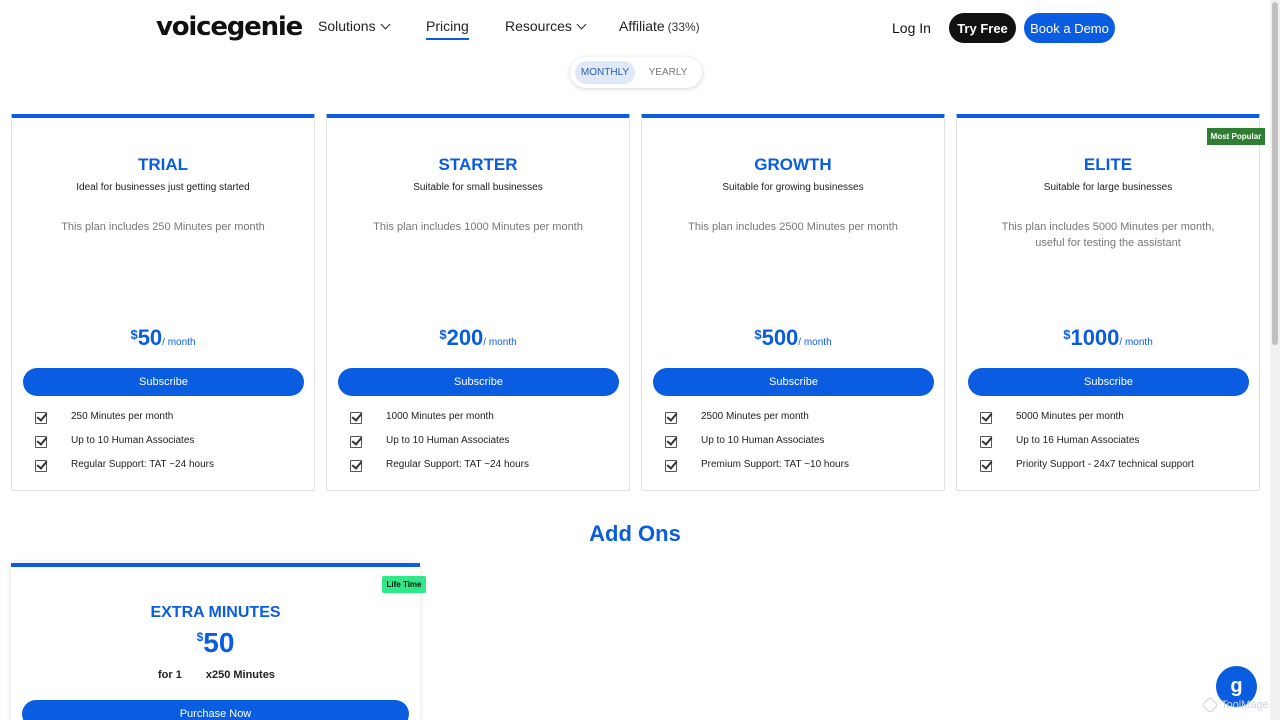 This screenshot has width=1280, height=720. What do you see at coordinates (642, 26) in the screenshot?
I see `nav-affiliate-label: Affiliate` at bounding box center [642, 26].